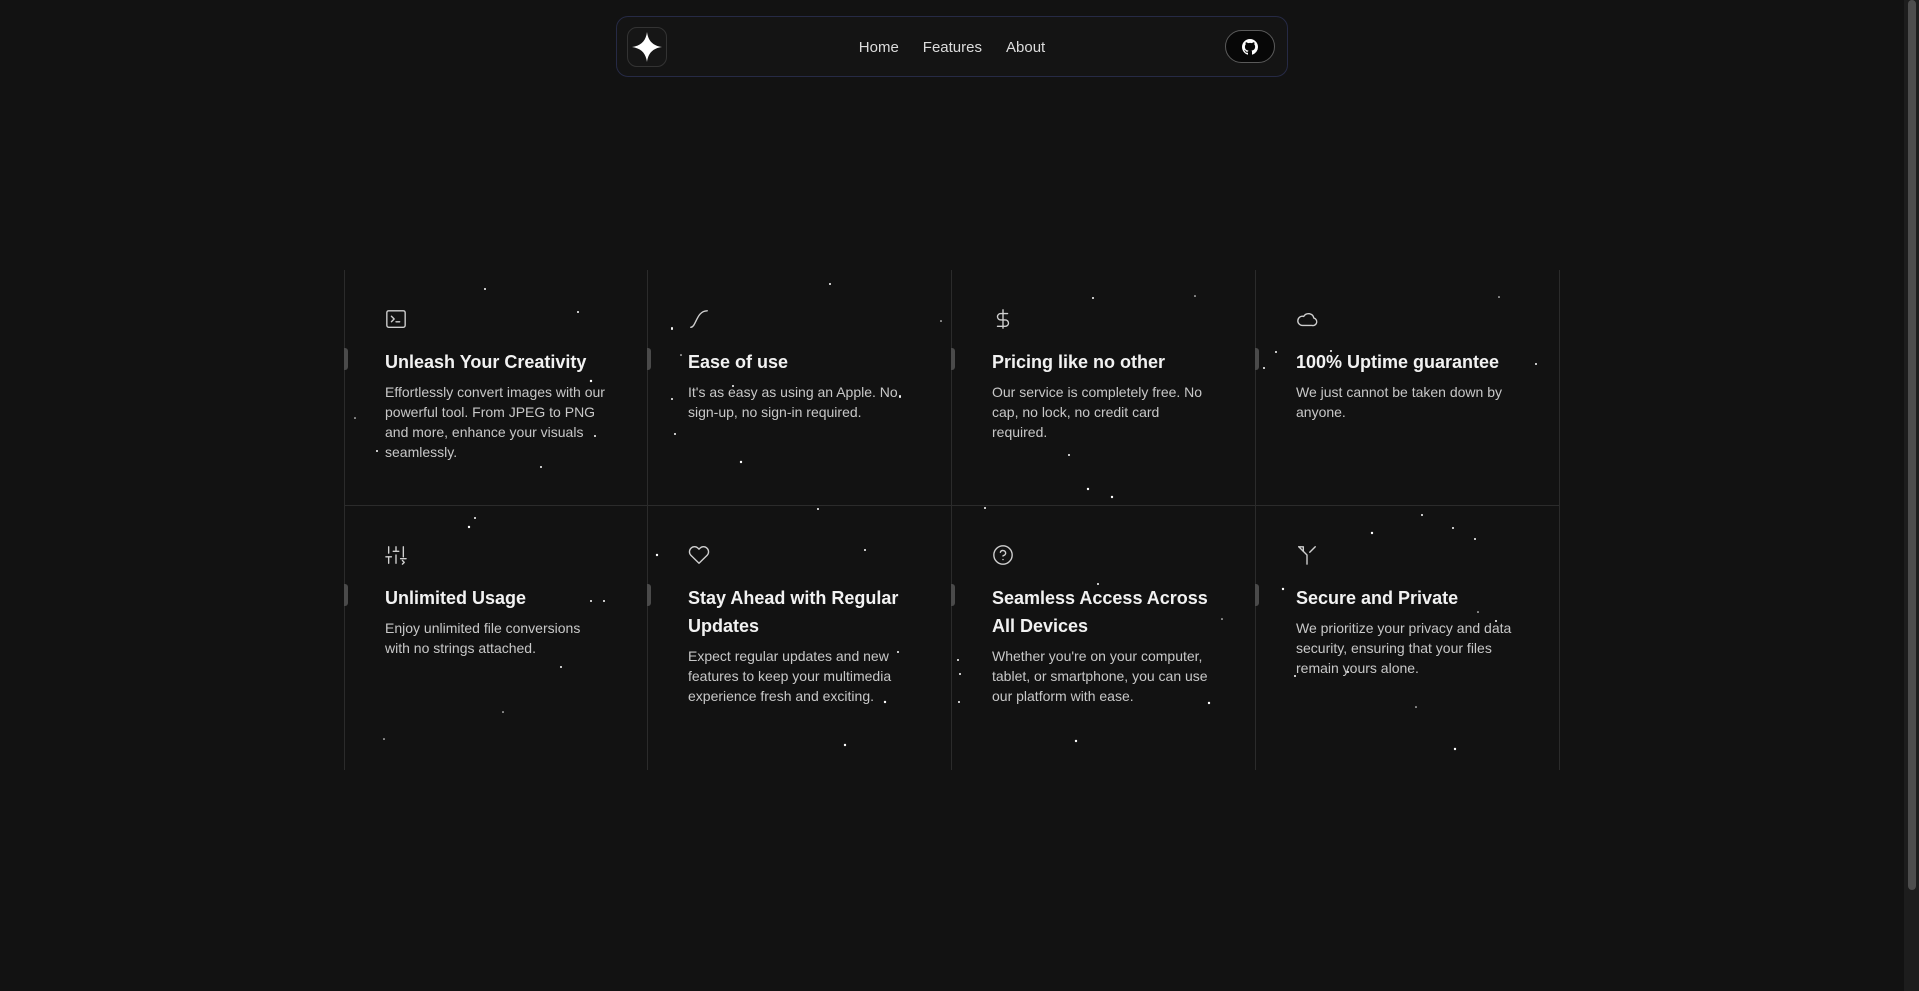  Describe the element at coordinates (738, 362) in the screenshot. I see `feature-title: Ease of use` at that location.